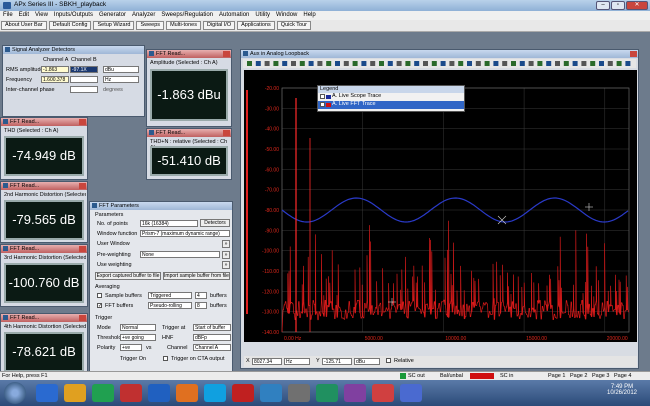 The height and width of the screenshot is (406, 650). Describe the element at coordinates (600, 376) in the screenshot. I see `page-tab-3: Page 3` at that location.